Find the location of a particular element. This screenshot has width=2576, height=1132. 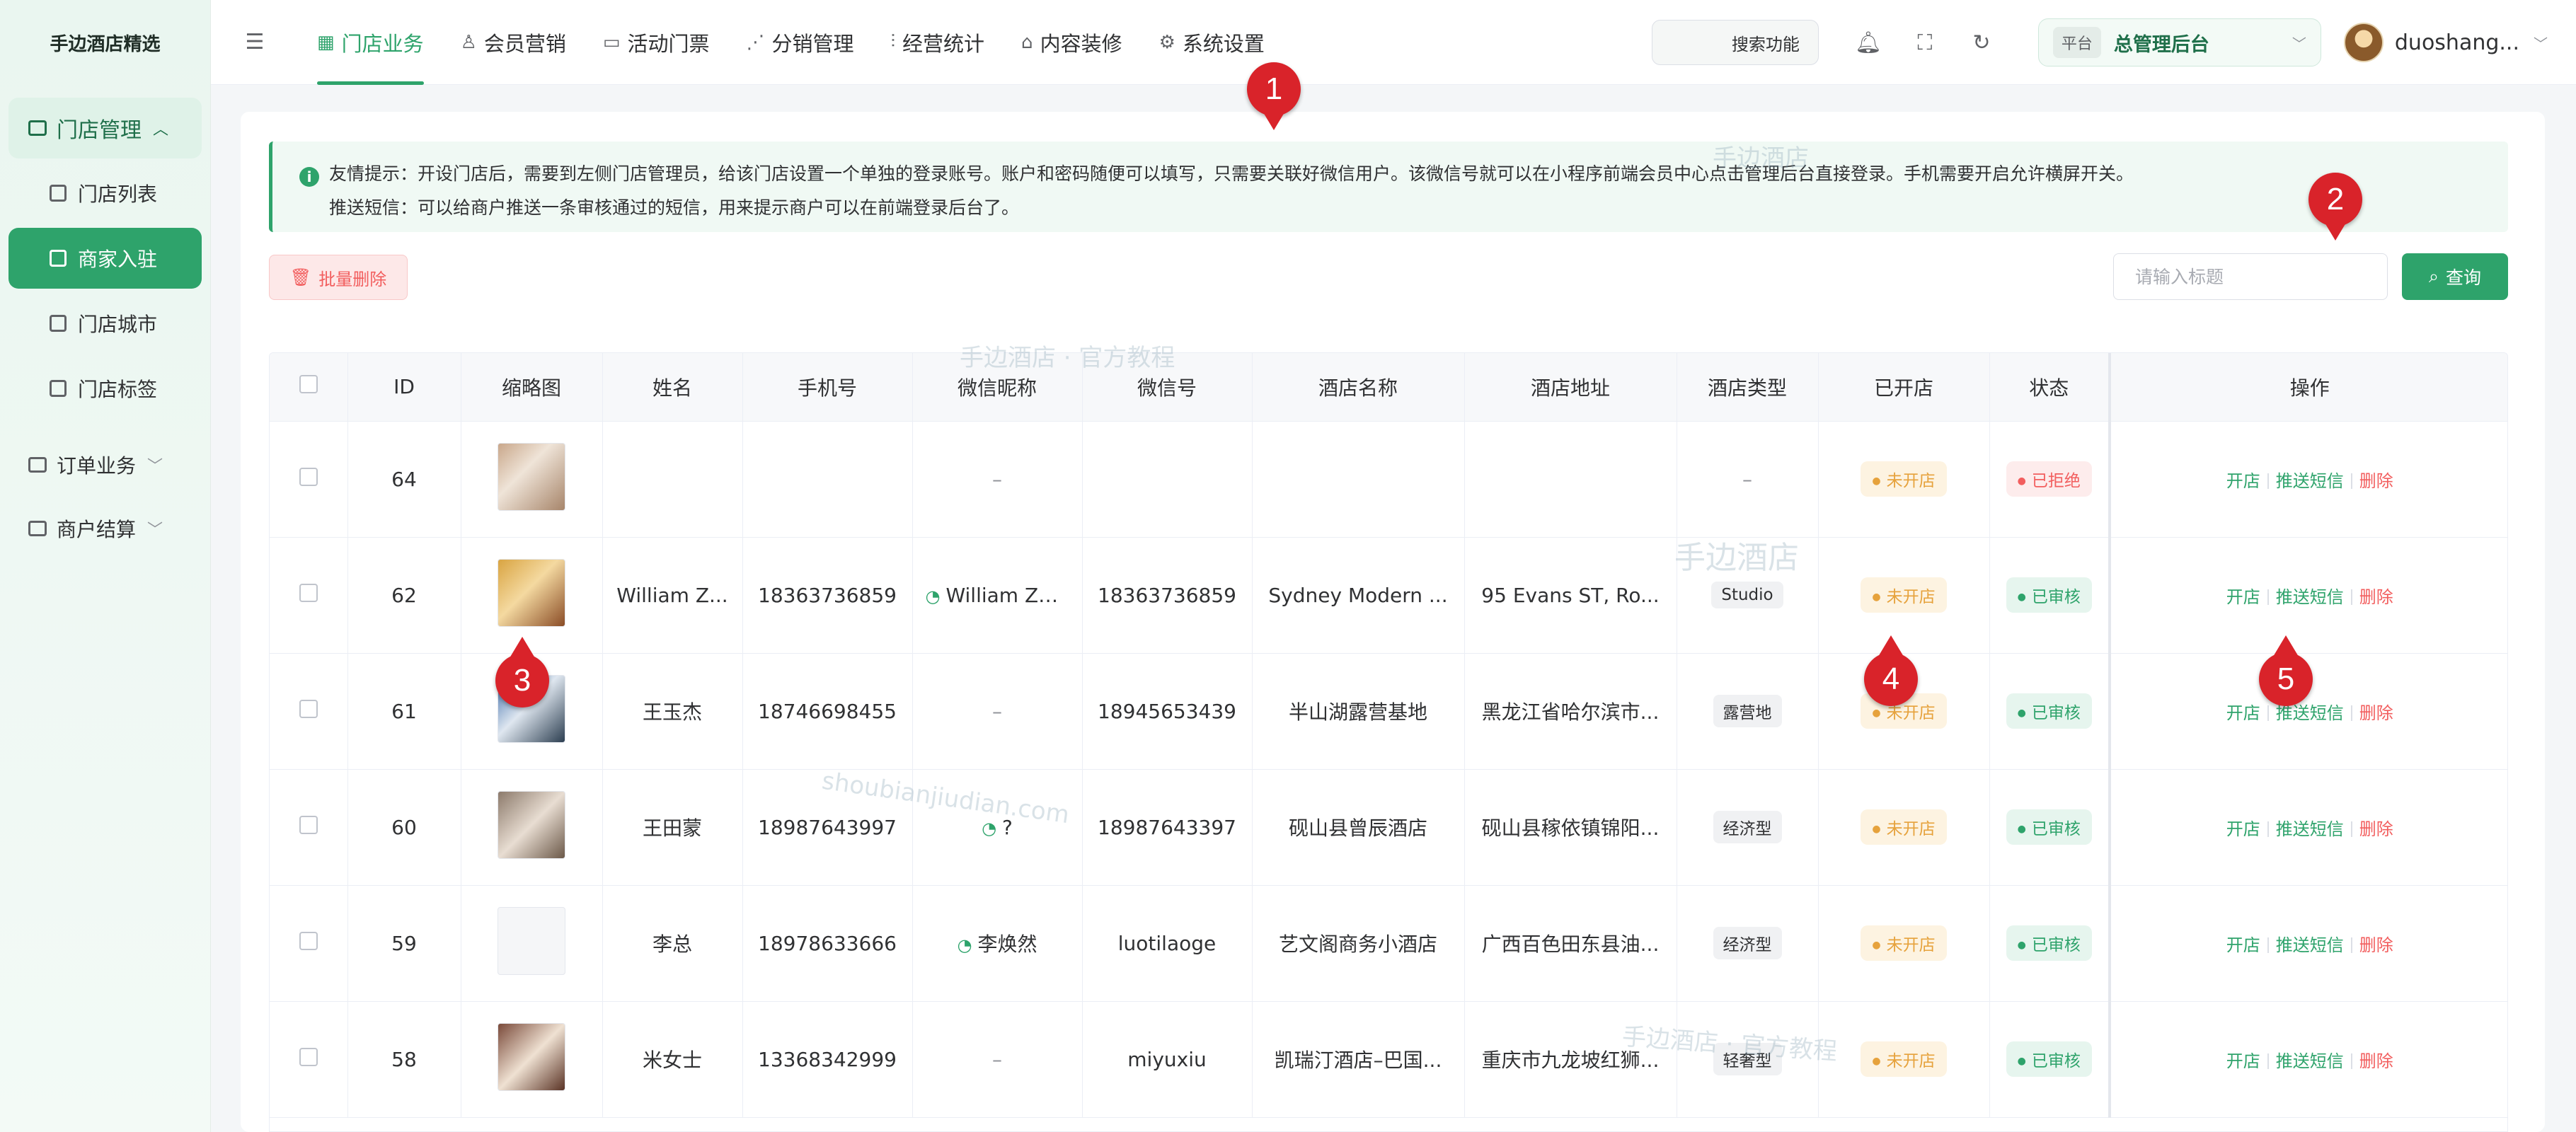

cell-wx-nick: – is located at coordinates (998, 711).